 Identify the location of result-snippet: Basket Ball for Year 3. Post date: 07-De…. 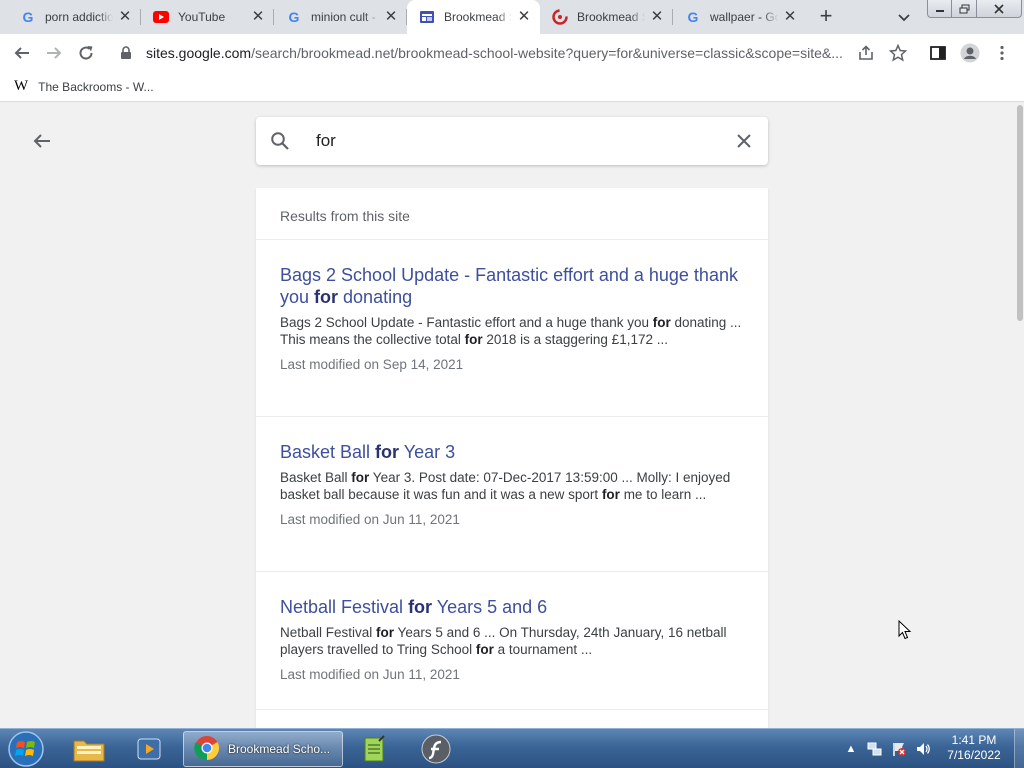
(505, 486).